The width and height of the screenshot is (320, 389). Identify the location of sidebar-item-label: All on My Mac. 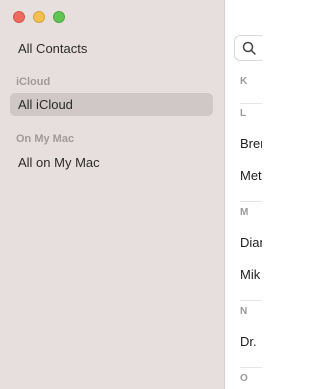
(59, 162).